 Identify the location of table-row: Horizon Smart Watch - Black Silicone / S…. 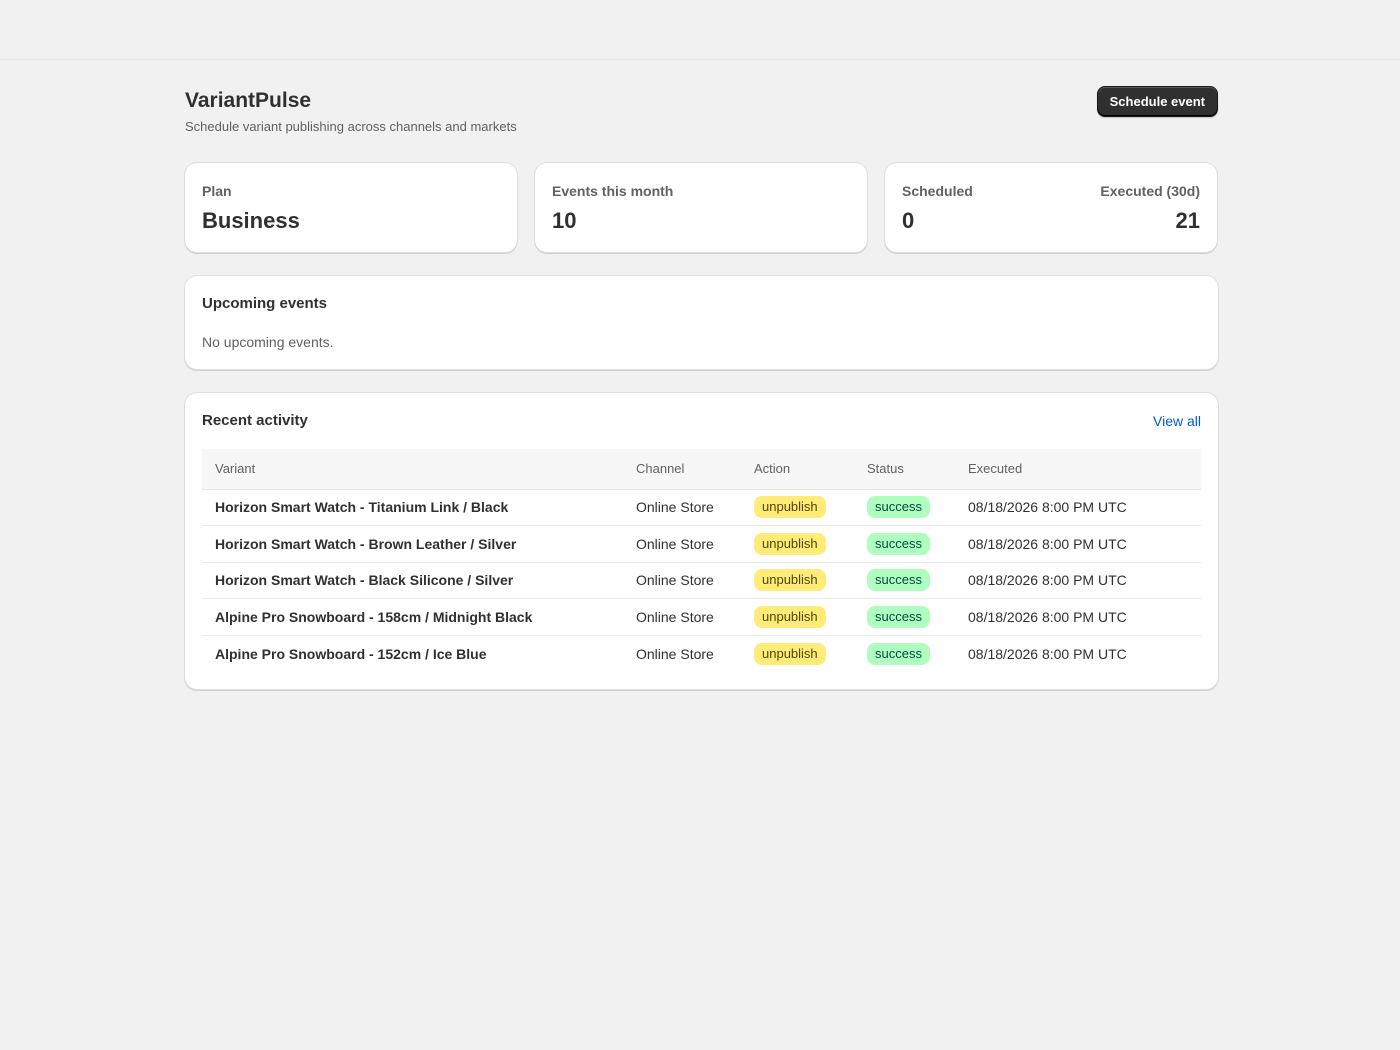
(701, 580).